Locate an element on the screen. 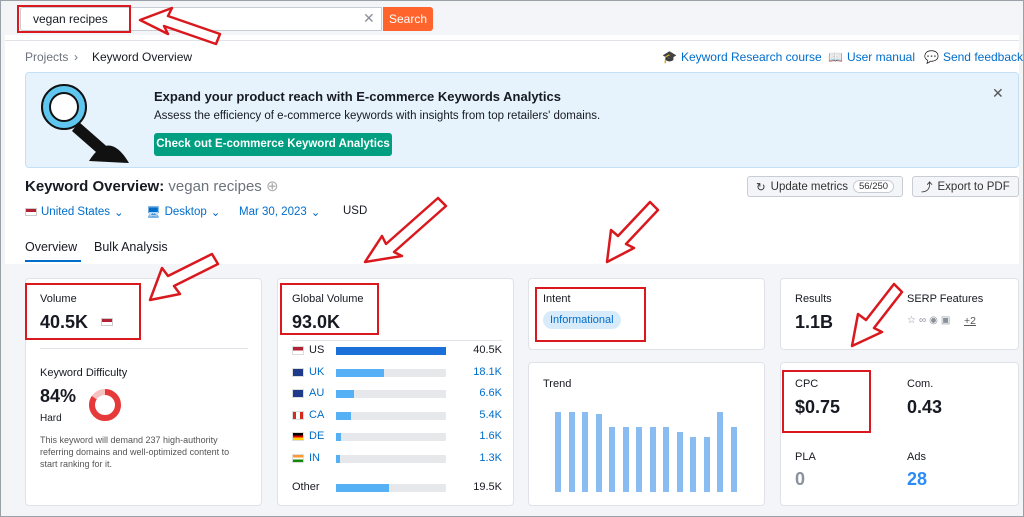  serp-more-link: +2 is located at coordinates (970, 321).